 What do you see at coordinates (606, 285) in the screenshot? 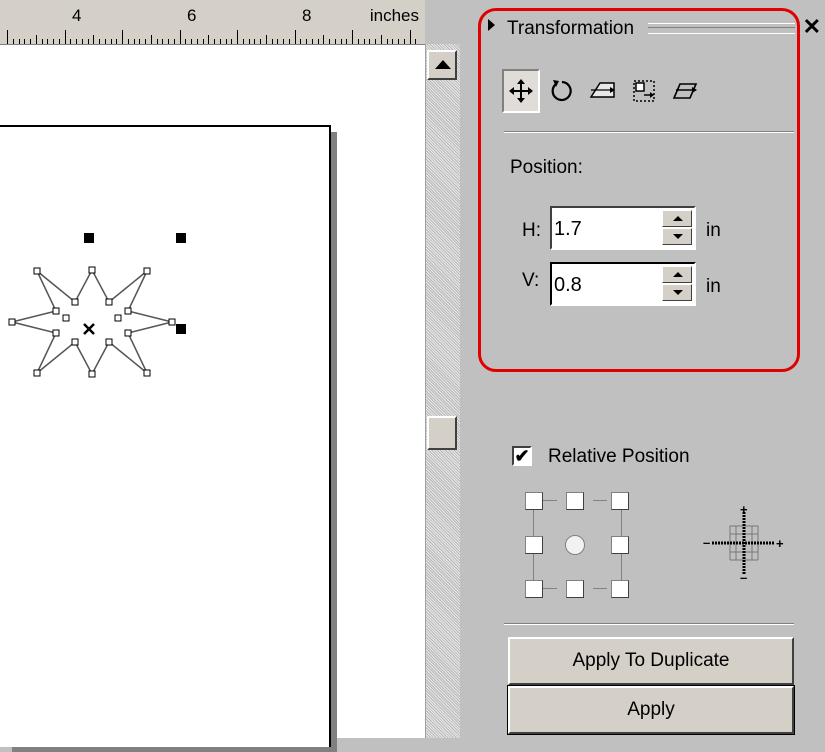
I see `v-position-input` at bounding box center [606, 285].